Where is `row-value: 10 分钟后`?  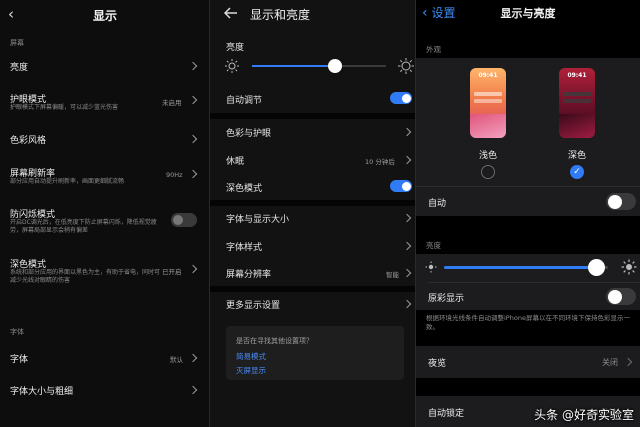
row-value: 10 分钟后 is located at coordinates (380, 162).